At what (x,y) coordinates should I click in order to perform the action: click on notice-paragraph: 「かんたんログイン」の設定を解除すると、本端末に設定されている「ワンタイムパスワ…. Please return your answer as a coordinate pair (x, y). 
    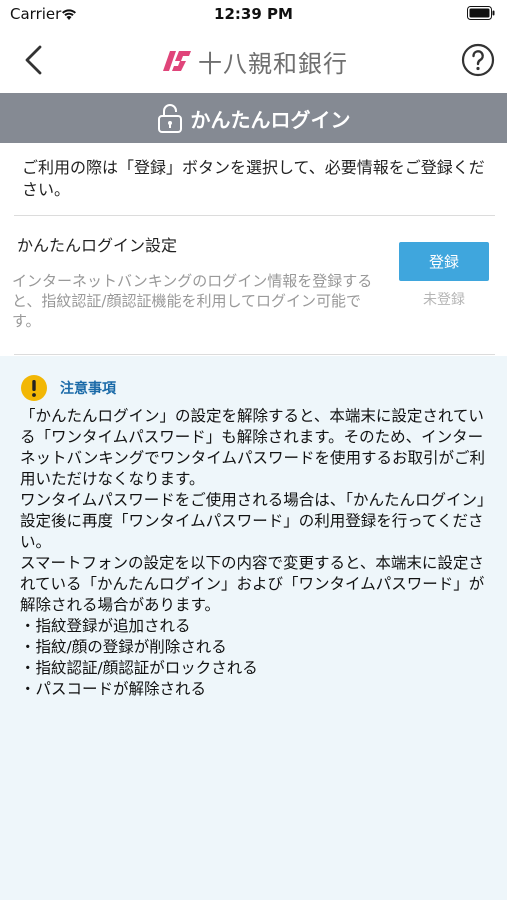
    Looking at the image, I should click on (253, 447).